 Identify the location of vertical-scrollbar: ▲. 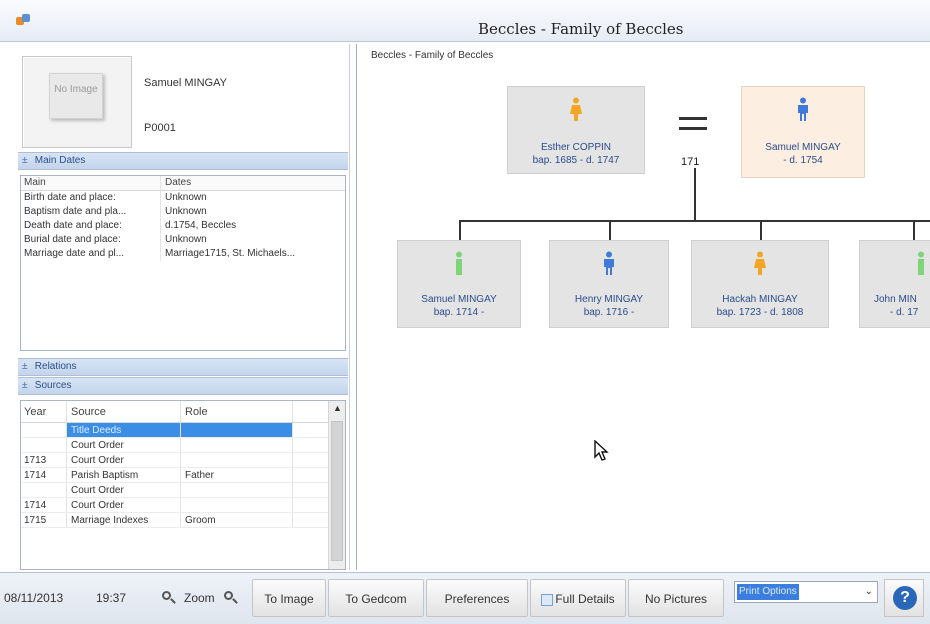
(336, 485).